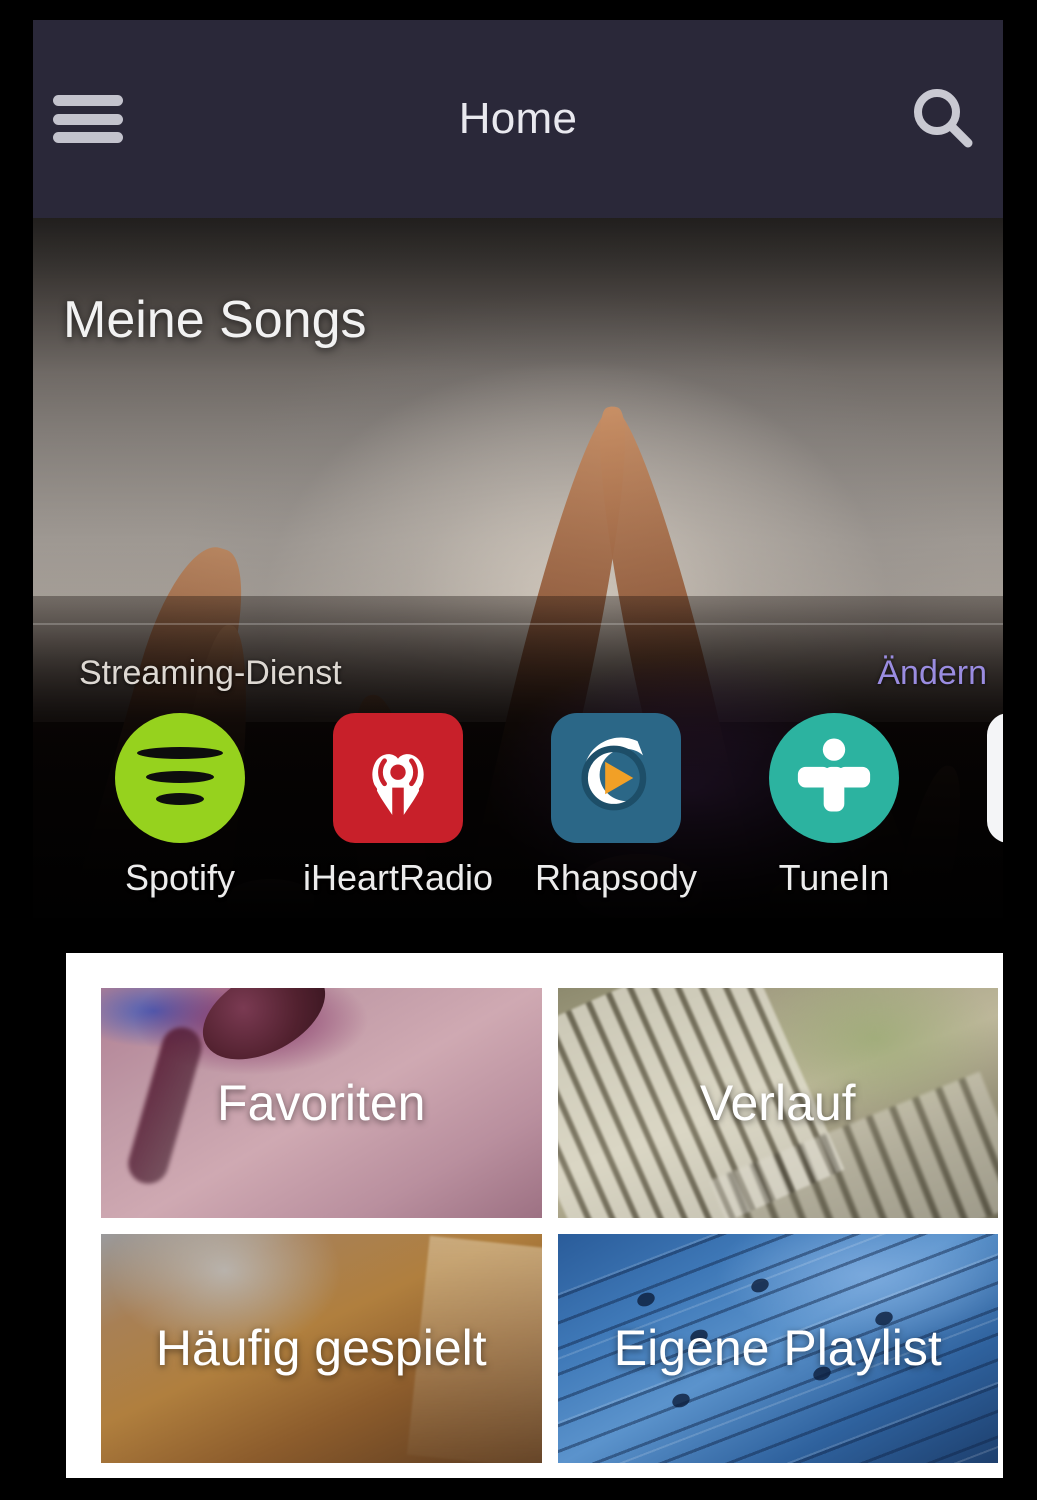  What do you see at coordinates (518, 624) in the screenshot?
I see `hero-divider` at bounding box center [518, 624].